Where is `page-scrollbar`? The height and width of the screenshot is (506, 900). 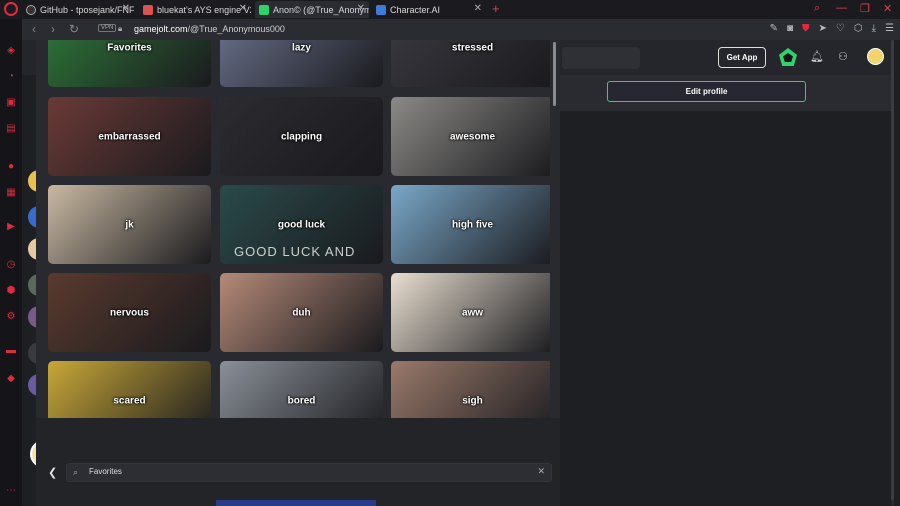 page-scrollbar is located at coordinates (892, 273).